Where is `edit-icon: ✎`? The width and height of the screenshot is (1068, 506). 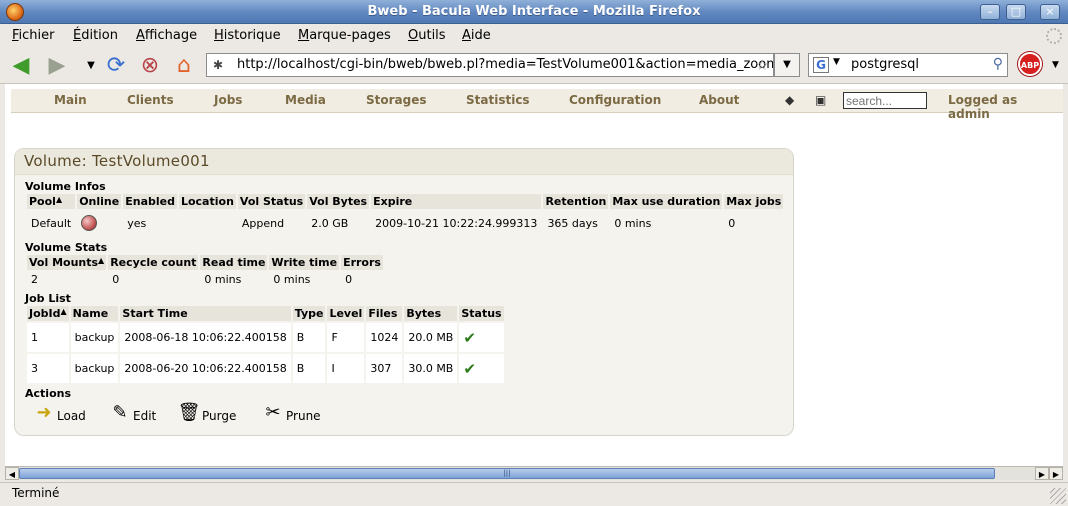 edit-icon: ✎ is located at coordinates (120, 412).